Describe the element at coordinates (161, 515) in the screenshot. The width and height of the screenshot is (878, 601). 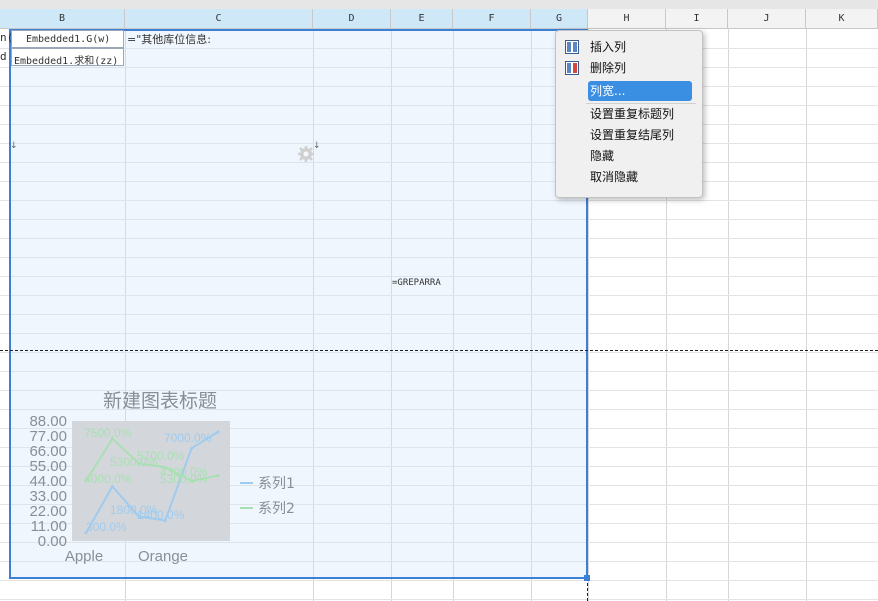
I see `chart-data-label: 1400.0%` at that location.